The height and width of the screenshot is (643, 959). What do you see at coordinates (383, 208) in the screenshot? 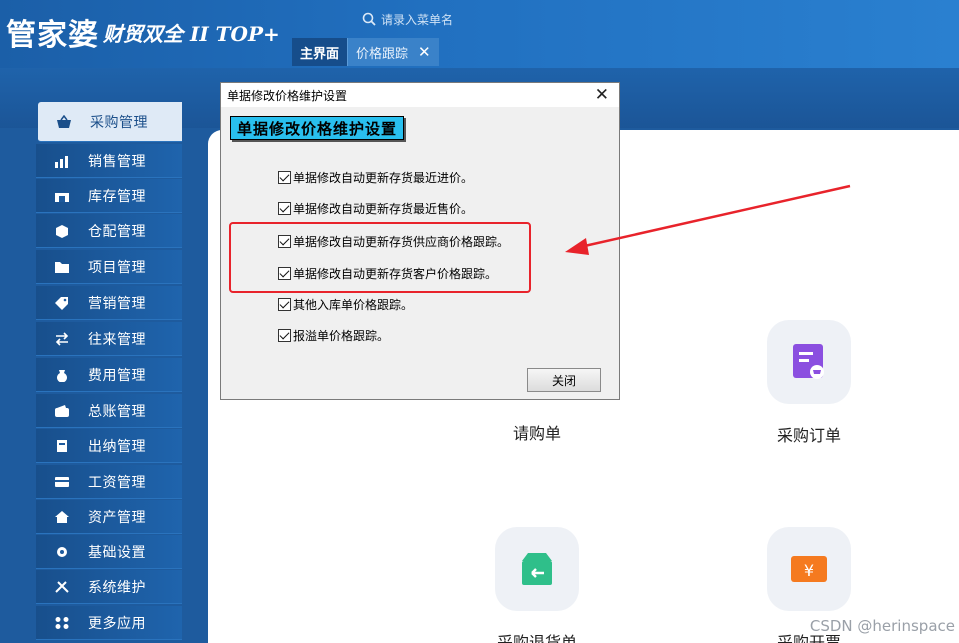
I see `option-label: 单据修改自动更新存货最近售价。` at bounding box center [383, 208].